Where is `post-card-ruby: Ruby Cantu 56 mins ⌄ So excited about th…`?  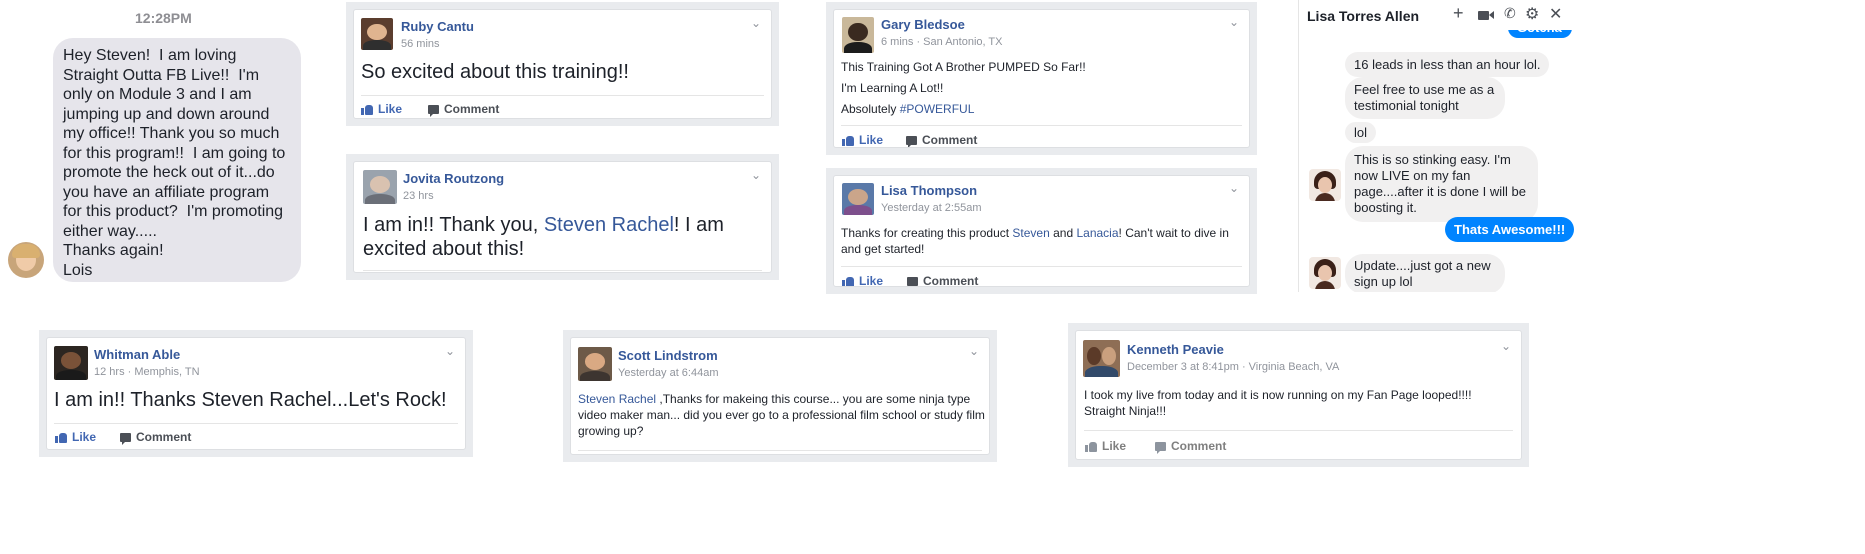
post-card-ruby: Ruby Cantu 56 mins ⌄ So excited about th… is located at coordinates (562, 64).